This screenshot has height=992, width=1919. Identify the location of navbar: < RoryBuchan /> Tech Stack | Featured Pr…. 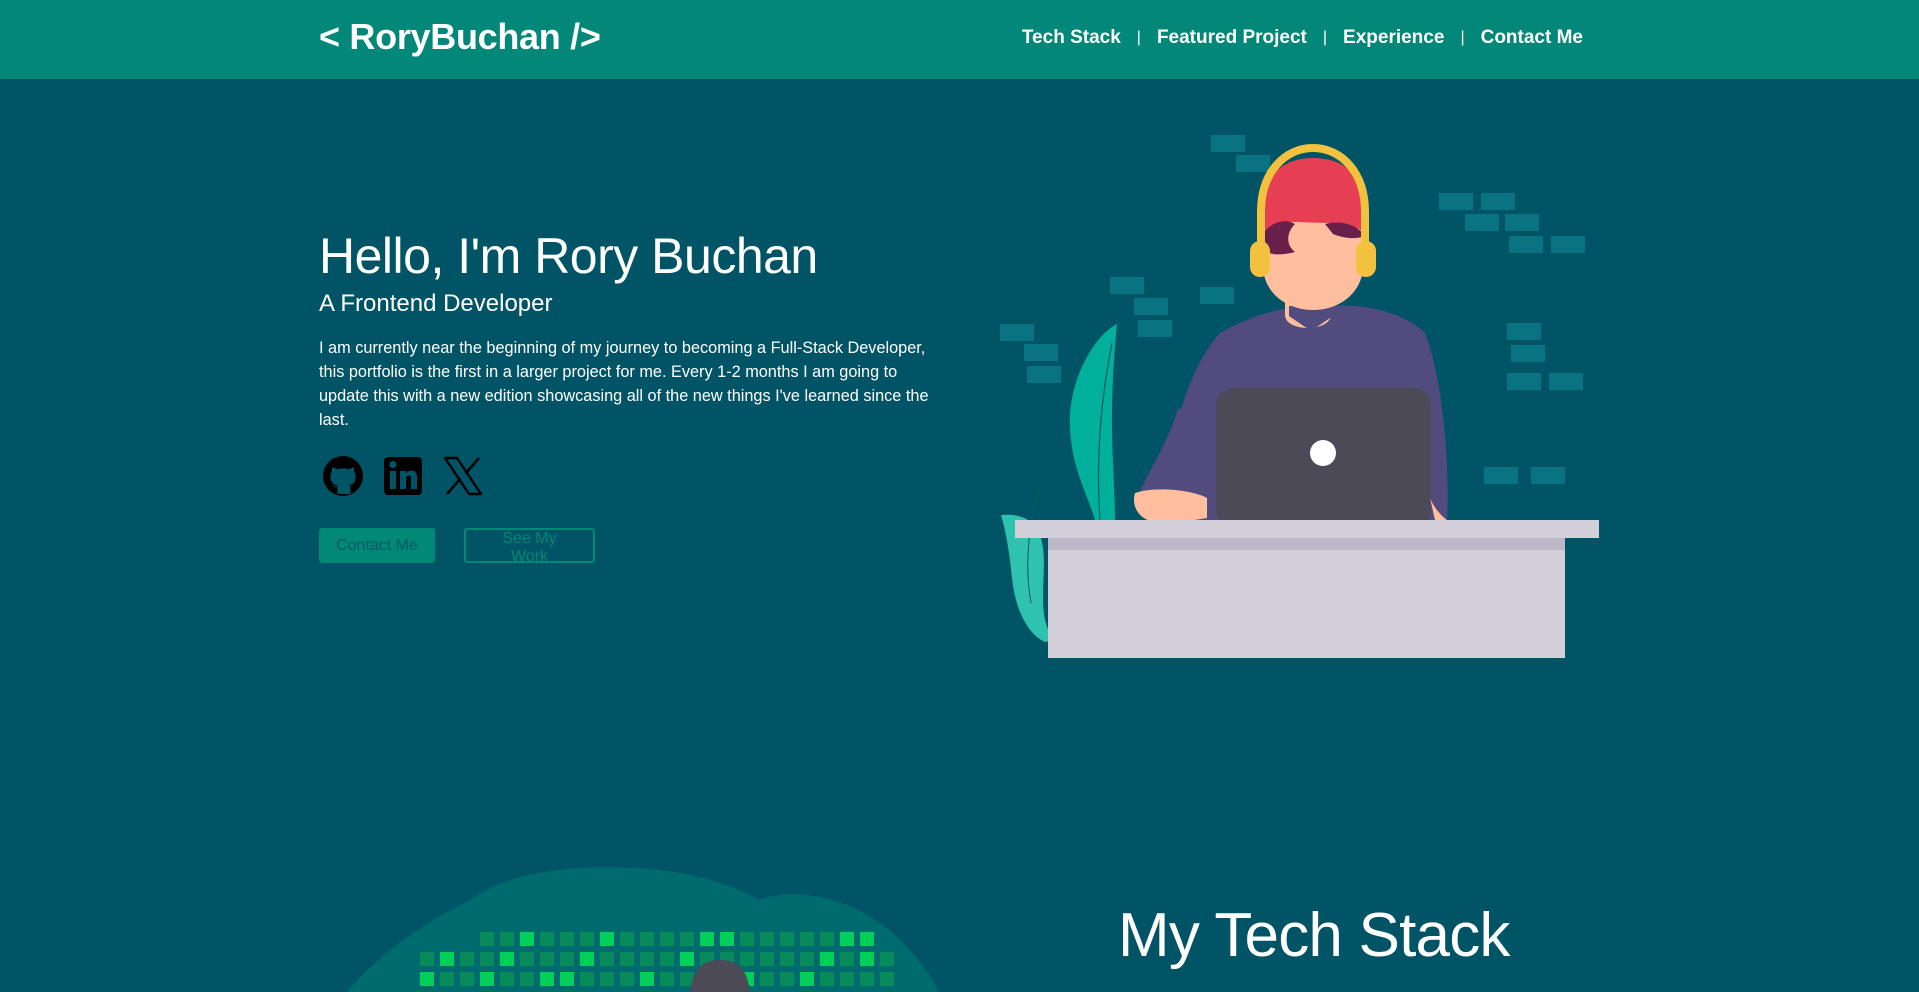
(959, 39).